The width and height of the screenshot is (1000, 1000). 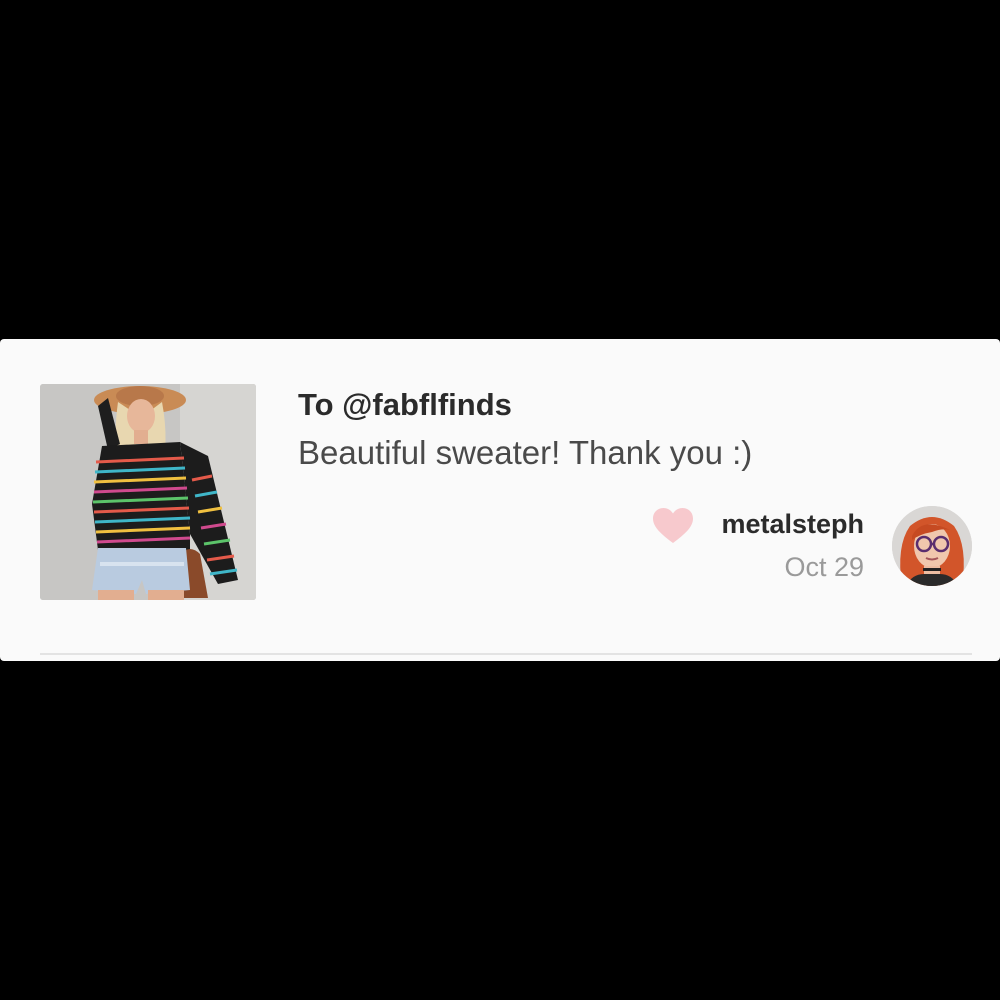 What do you see at coordinates (932, 546) in the screenshot?
I see `avatar` at bounding box center [932, 546].